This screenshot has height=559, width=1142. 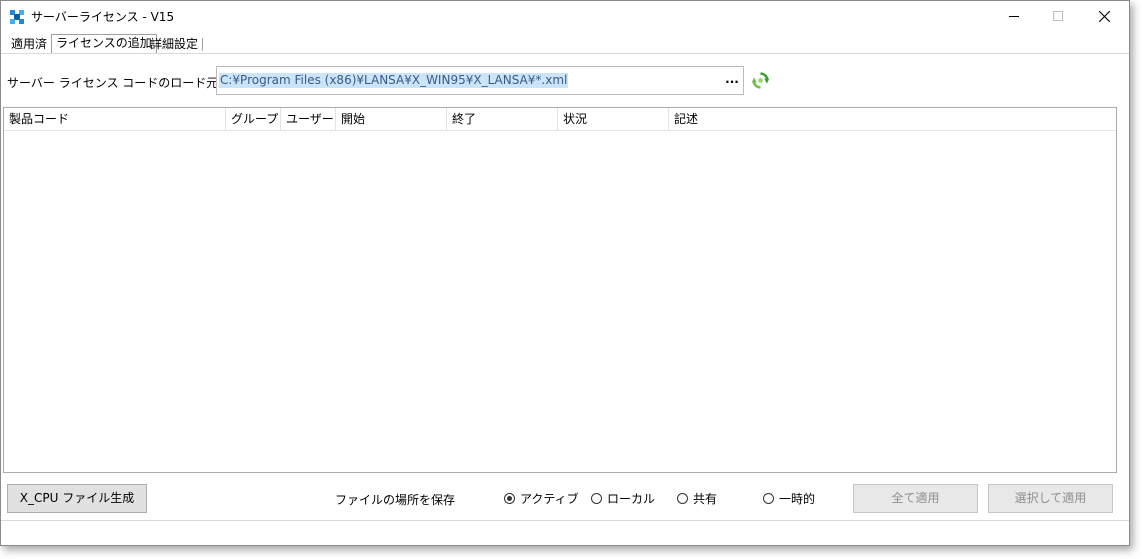 I want to click on maximize-icon, so click(x=1058, y=16).